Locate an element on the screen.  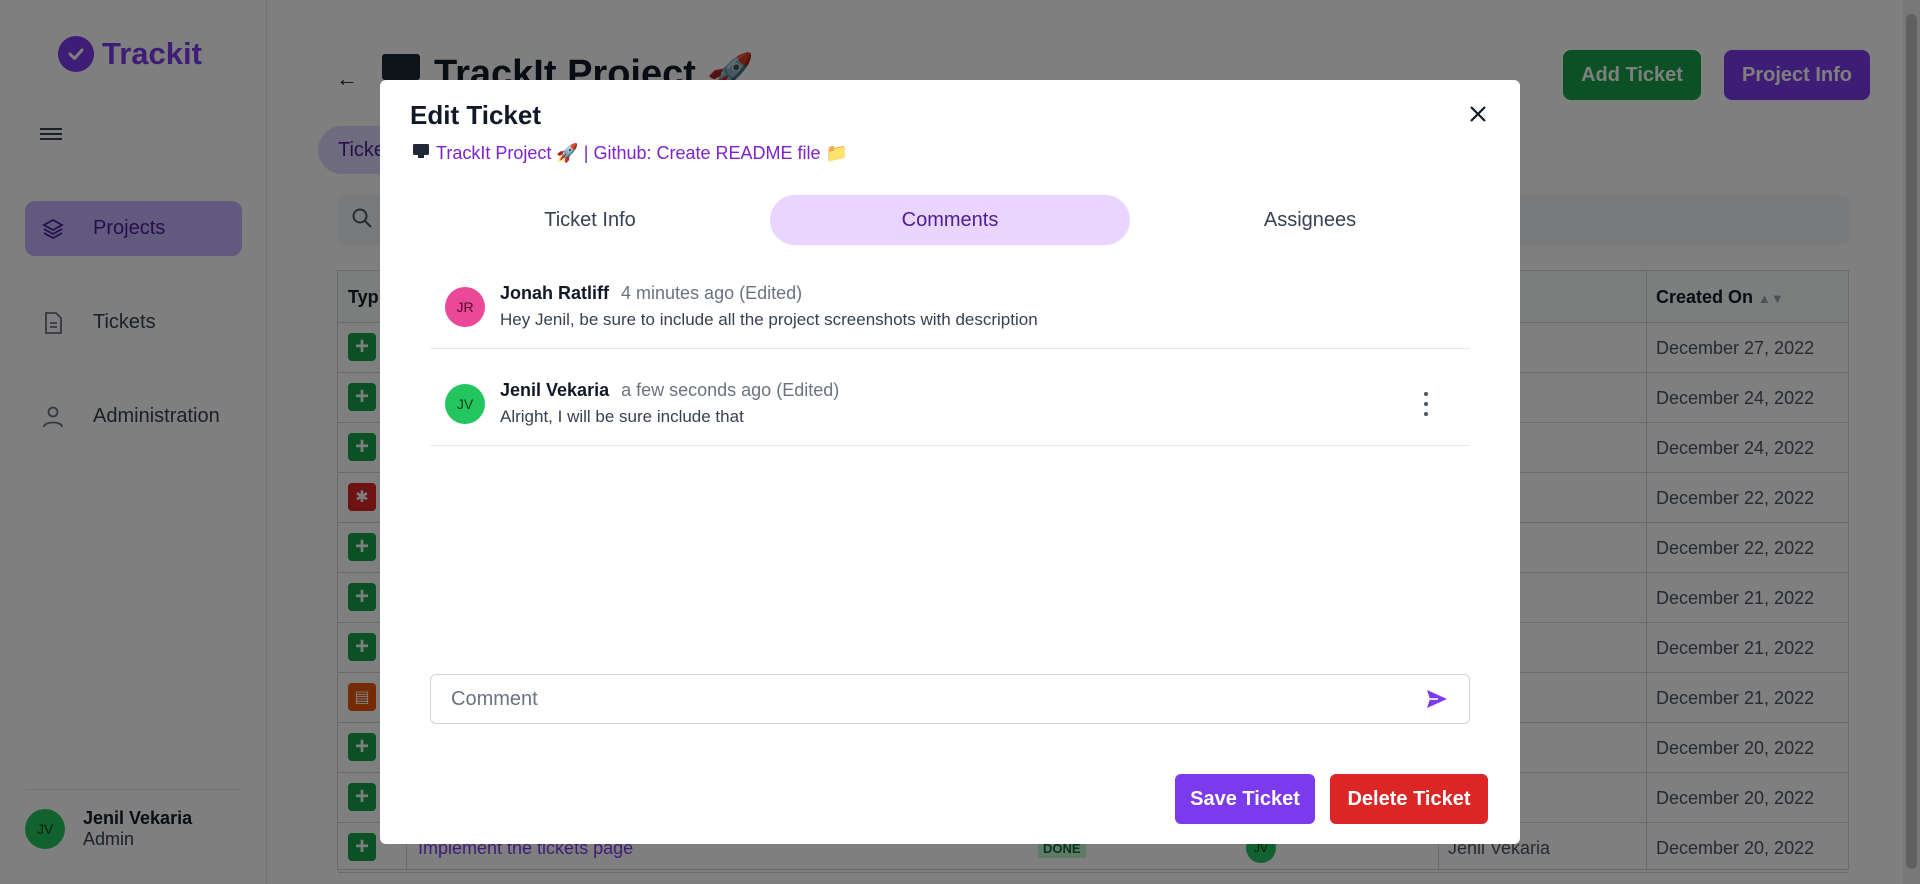
comment-author: Jonah Ratliff 4 minutes ago (Edited) is located at coordinates (651, 293).